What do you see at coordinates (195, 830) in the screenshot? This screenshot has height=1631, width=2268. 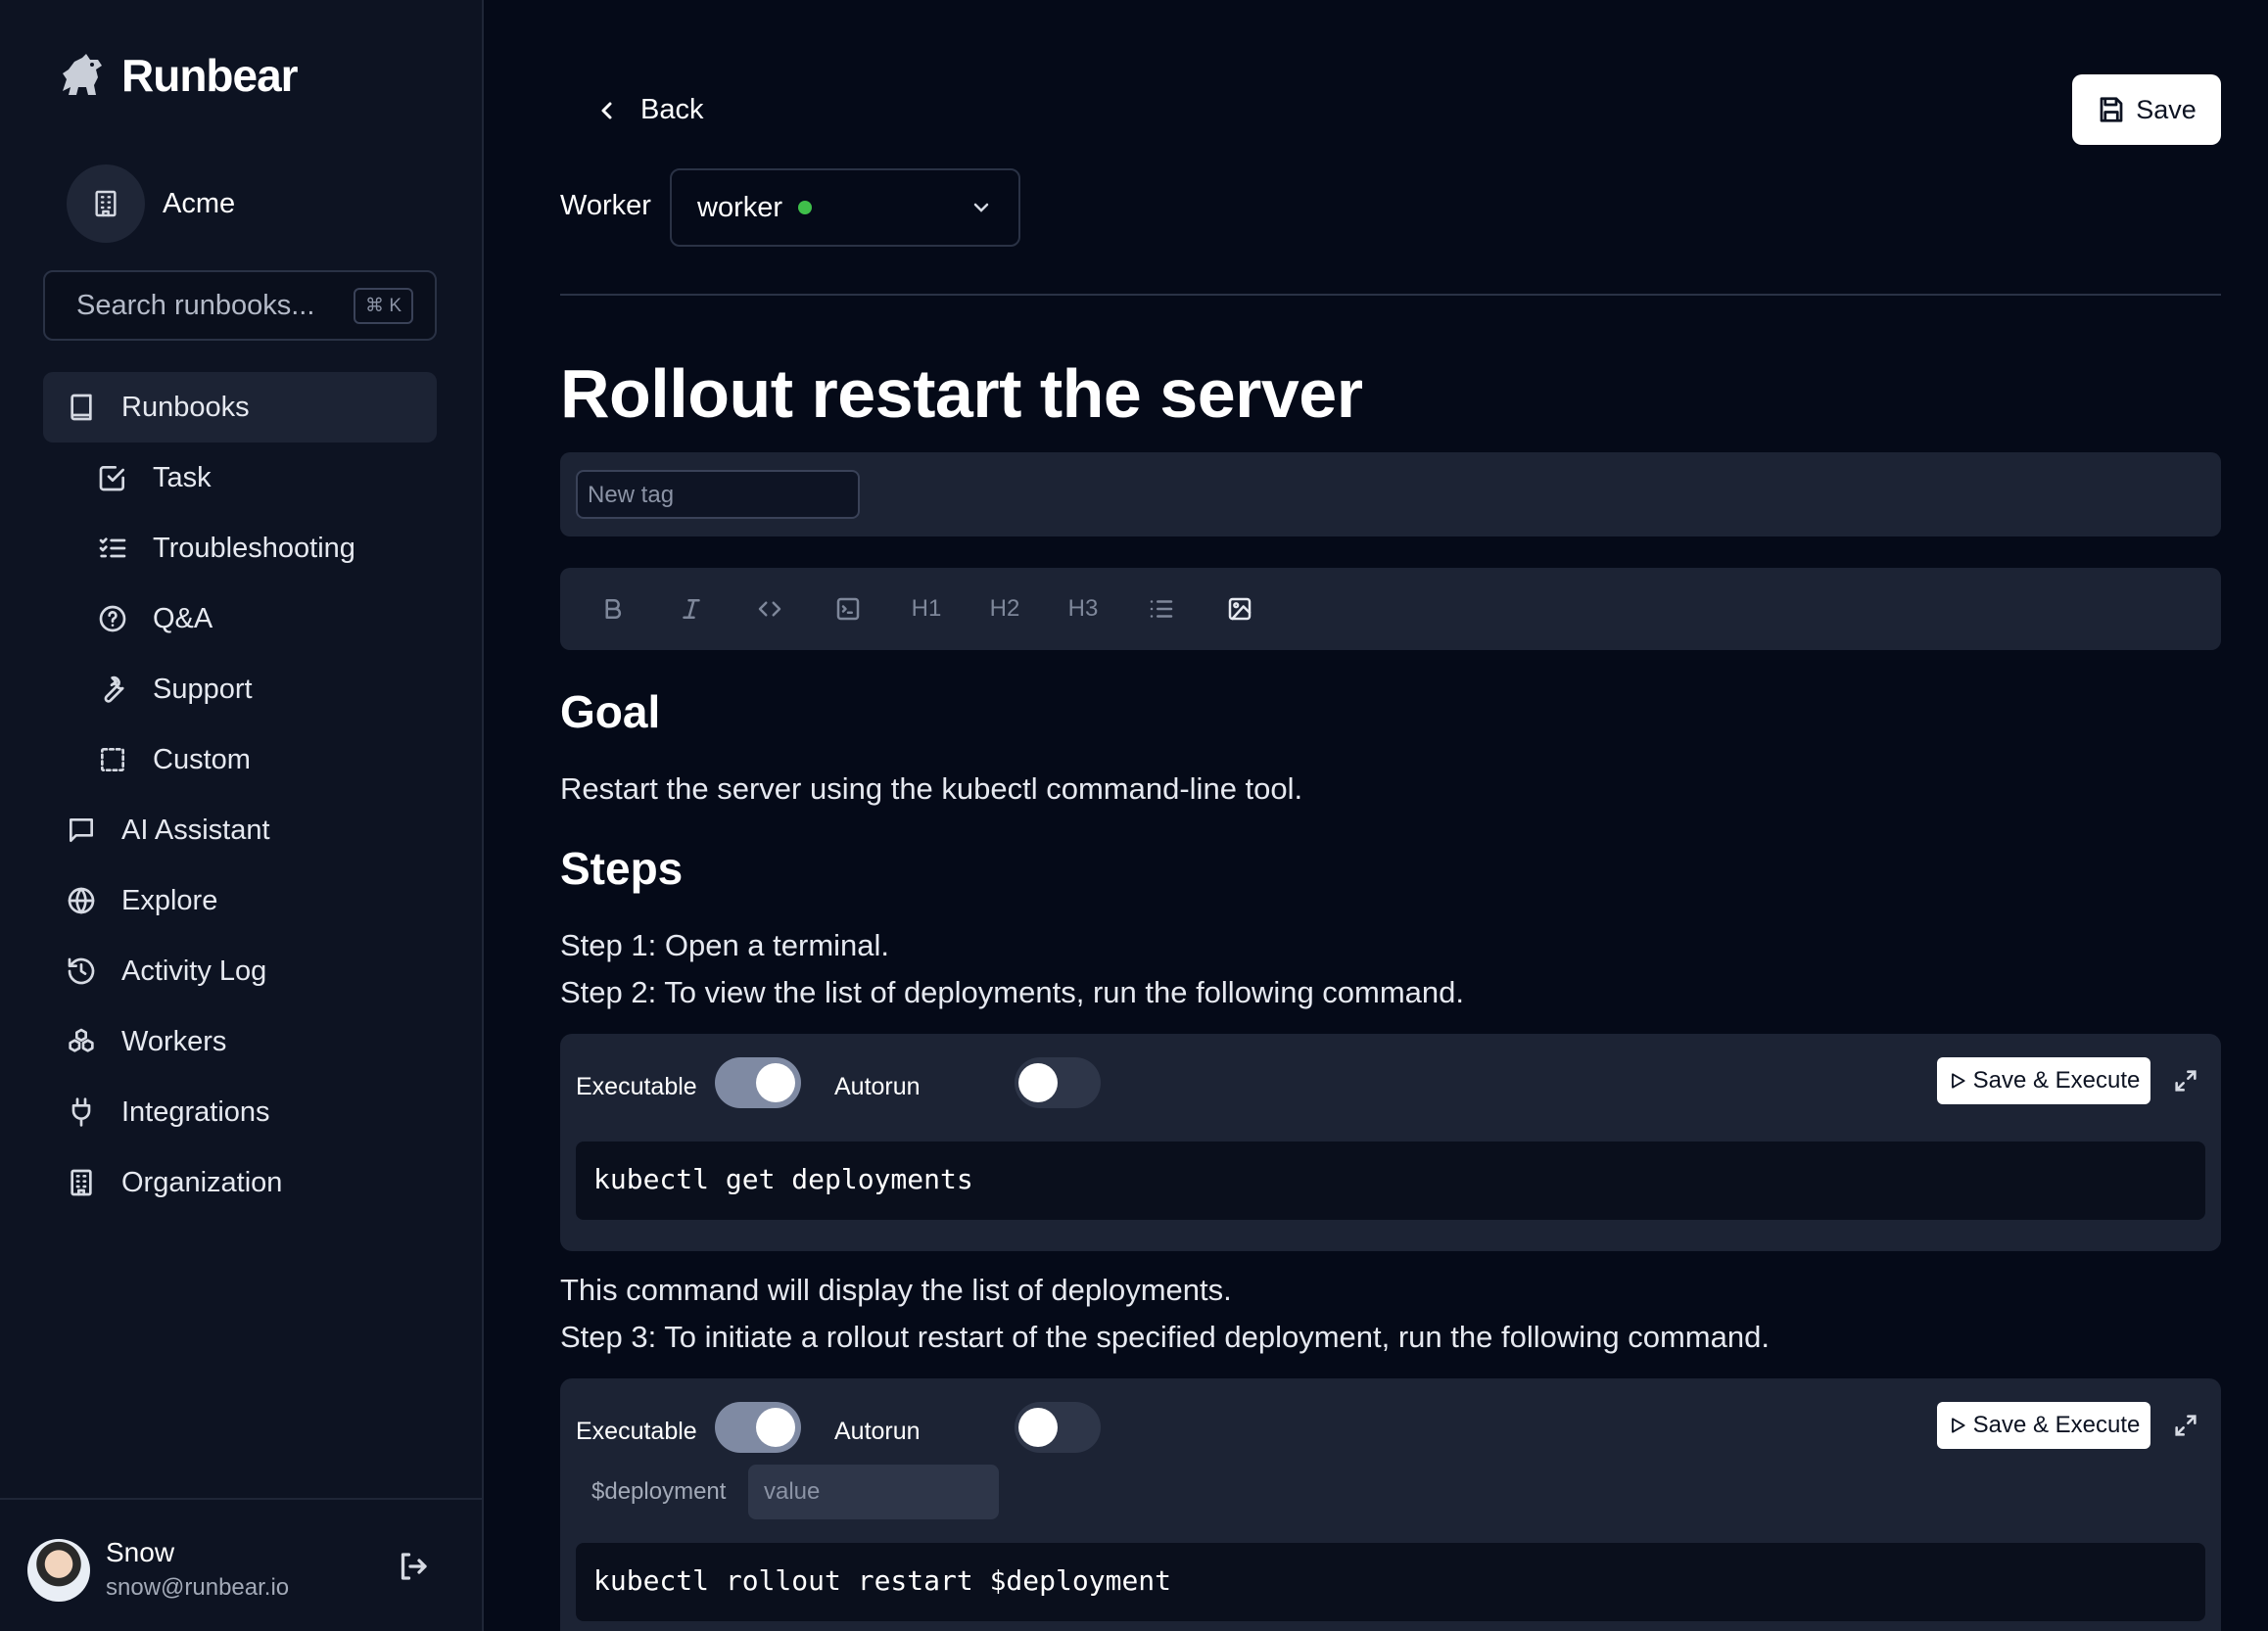 I see `sidebar-item-label: AI Assistant` at bounding box center [195, 830].